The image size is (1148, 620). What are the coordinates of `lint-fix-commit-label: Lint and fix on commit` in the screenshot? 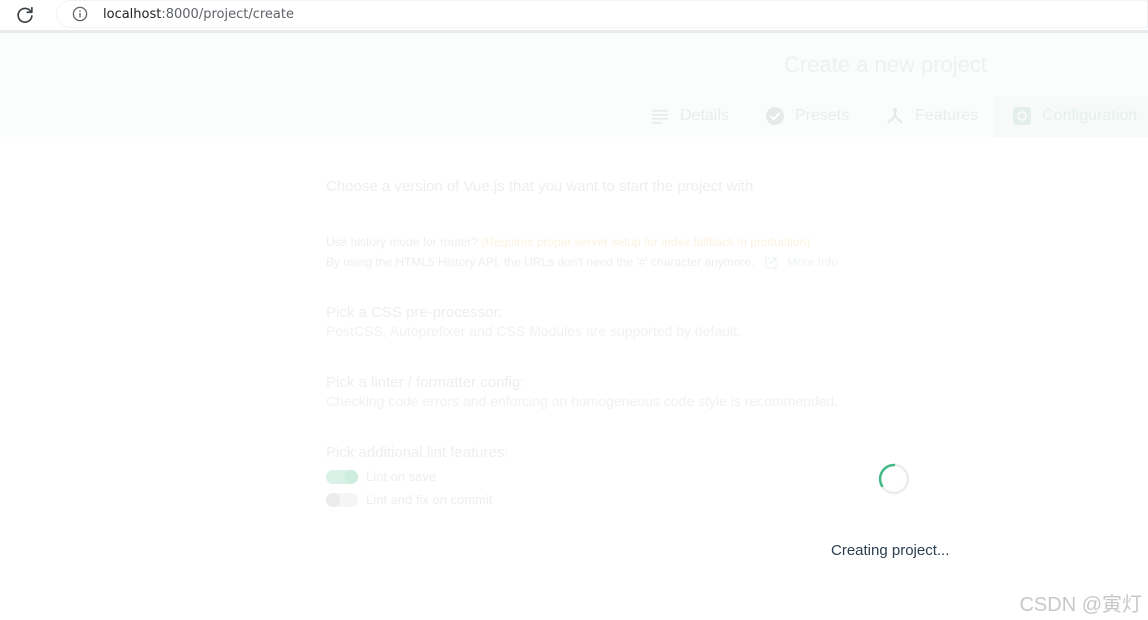 It's located at (429, 499).